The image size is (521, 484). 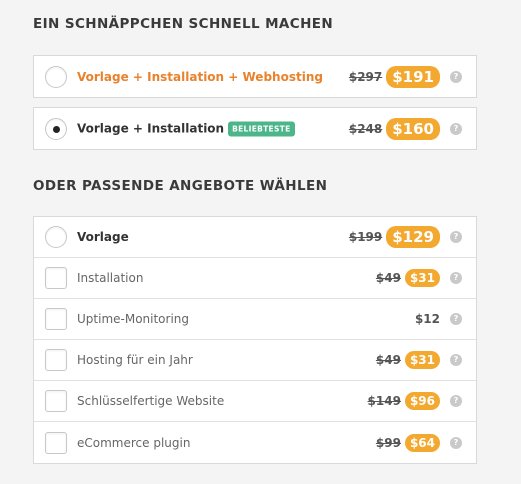 I want to click on old-price: $248, so click(x=365, y=128).